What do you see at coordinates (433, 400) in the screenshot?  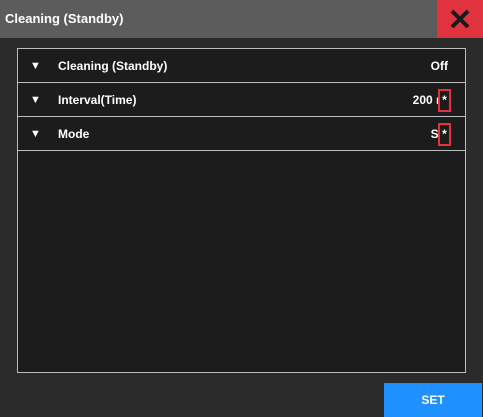 I see `set-button: SET` at bounding box center [433, 400].